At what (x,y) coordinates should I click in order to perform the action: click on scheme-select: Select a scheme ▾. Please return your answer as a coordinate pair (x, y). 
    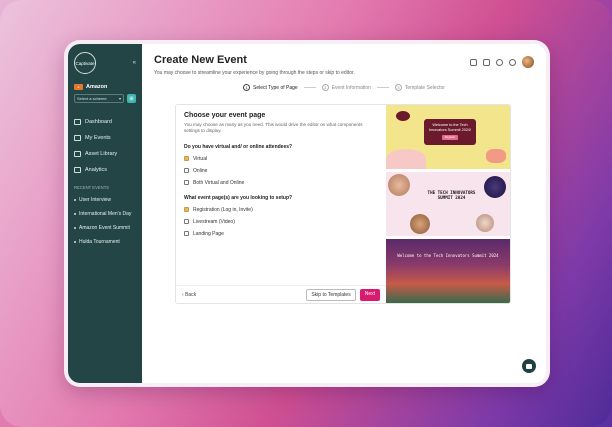
    Looking at the image, I should click on (99, 98).